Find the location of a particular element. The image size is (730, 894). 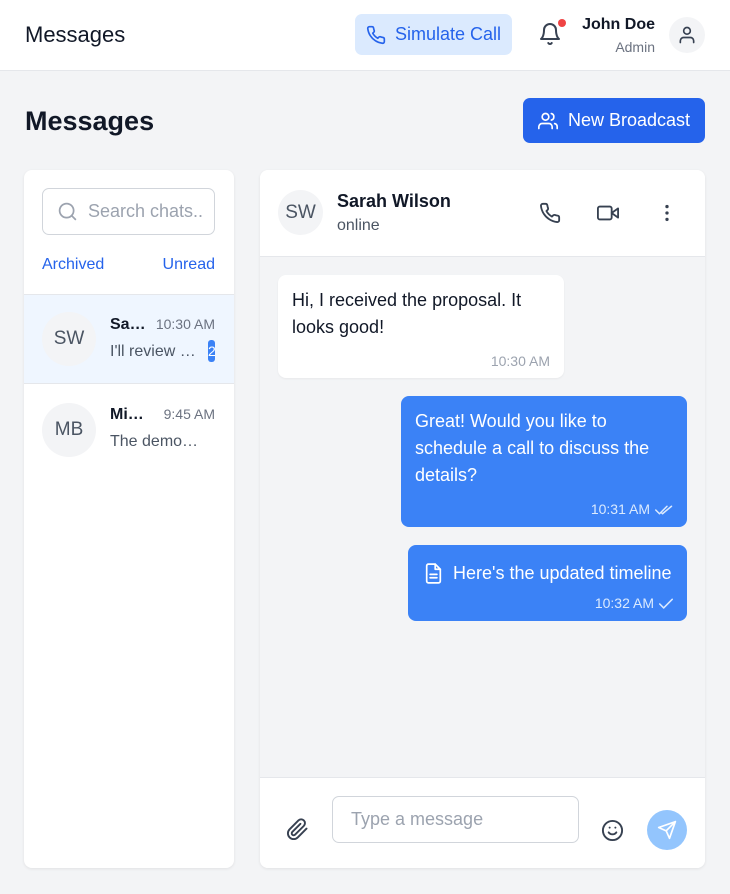

filter-archived: Archived is located at coordinates (73, 265).